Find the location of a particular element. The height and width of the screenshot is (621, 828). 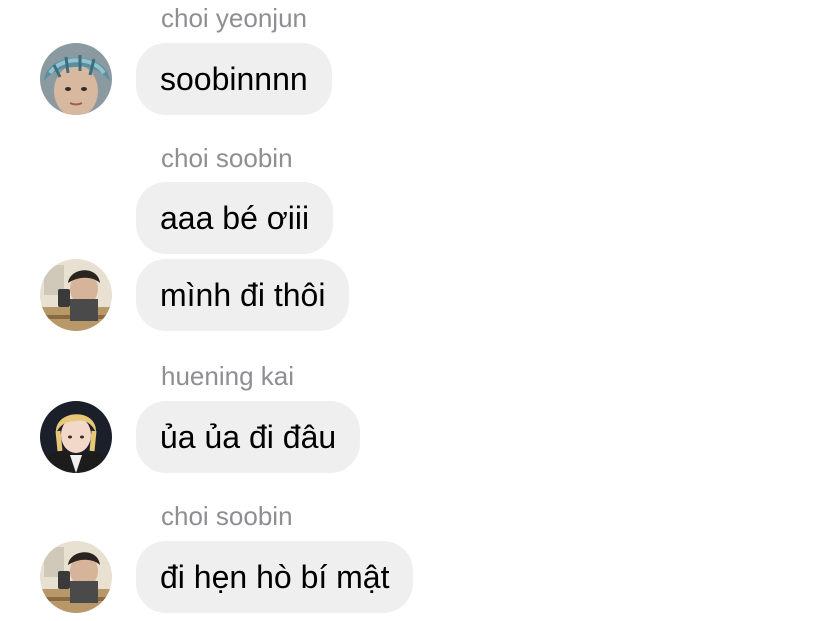

avatar-blonde-hair-icon is located at coordinates (76, 437).